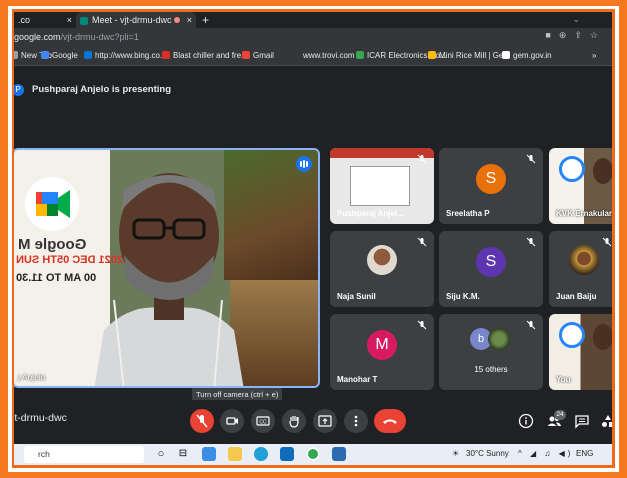  Describe the element at coordinates (357, 379) in the screenshot. I see `participant-name: Manohar T` at that location.